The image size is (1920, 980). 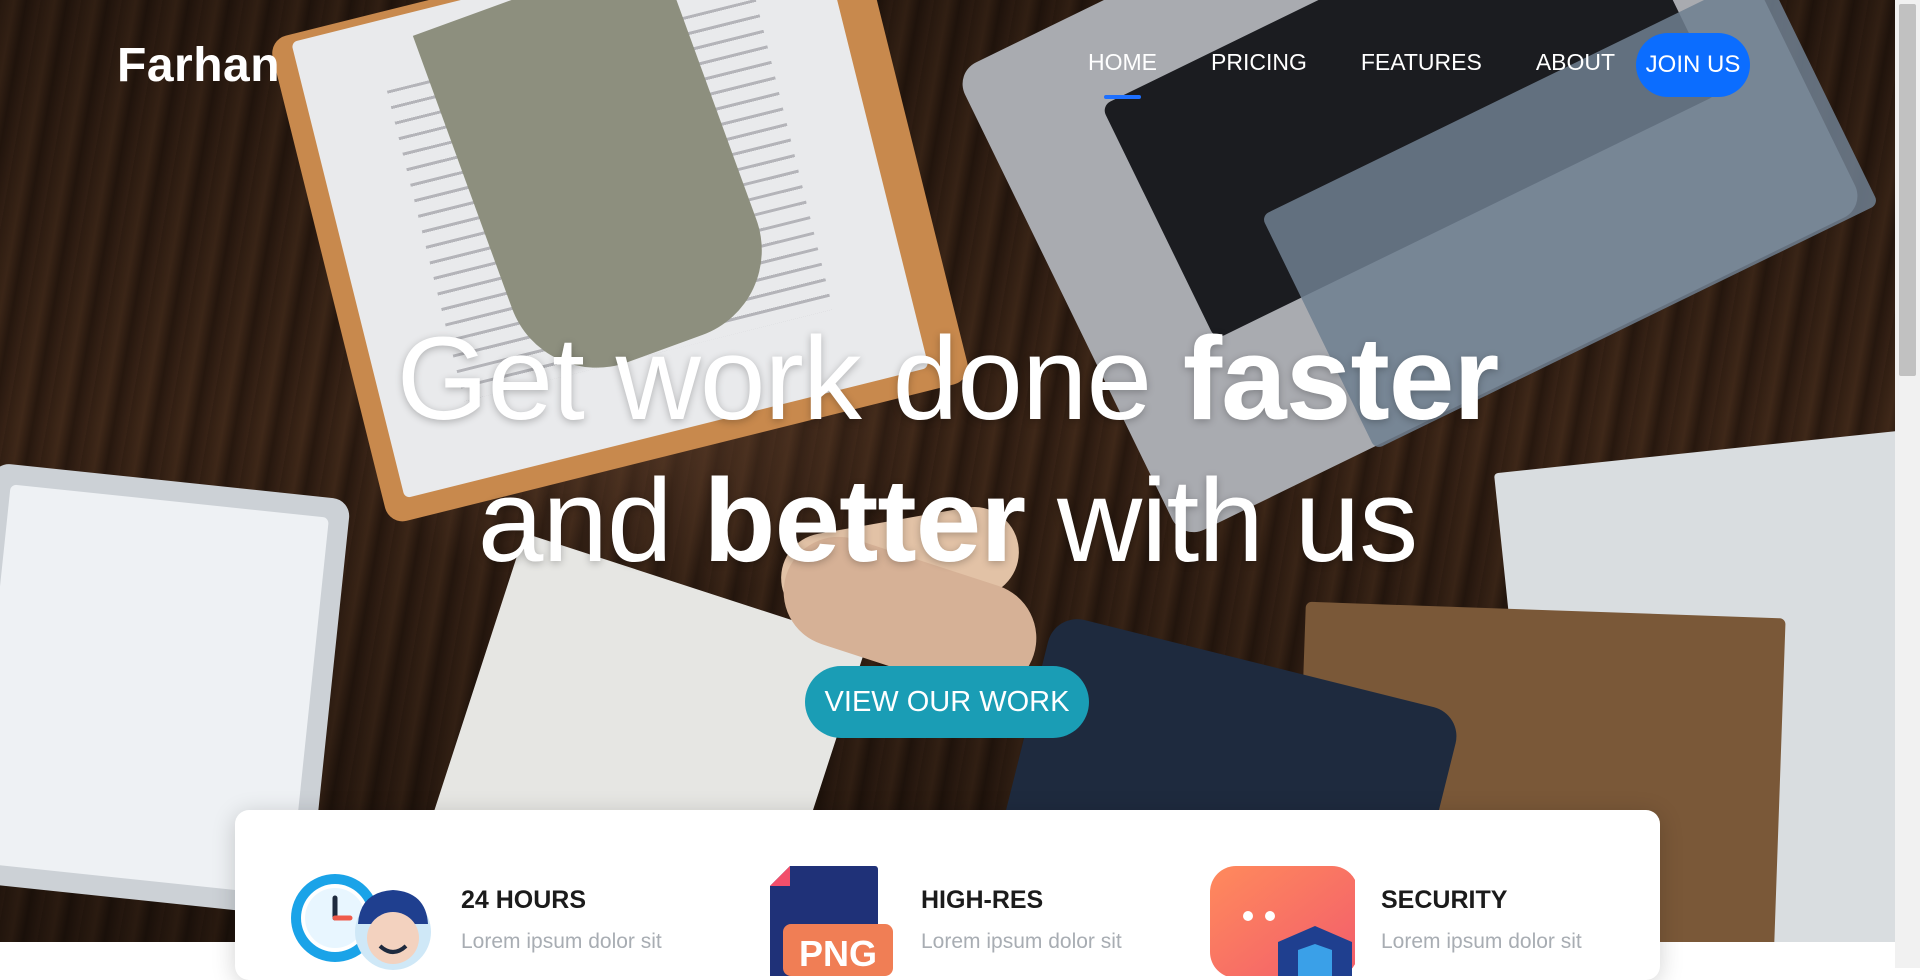 What do you see at coordinates (831, 921) in the screenshot?
I see `png-file-icon: PNG` at bounding box center [831, 921].